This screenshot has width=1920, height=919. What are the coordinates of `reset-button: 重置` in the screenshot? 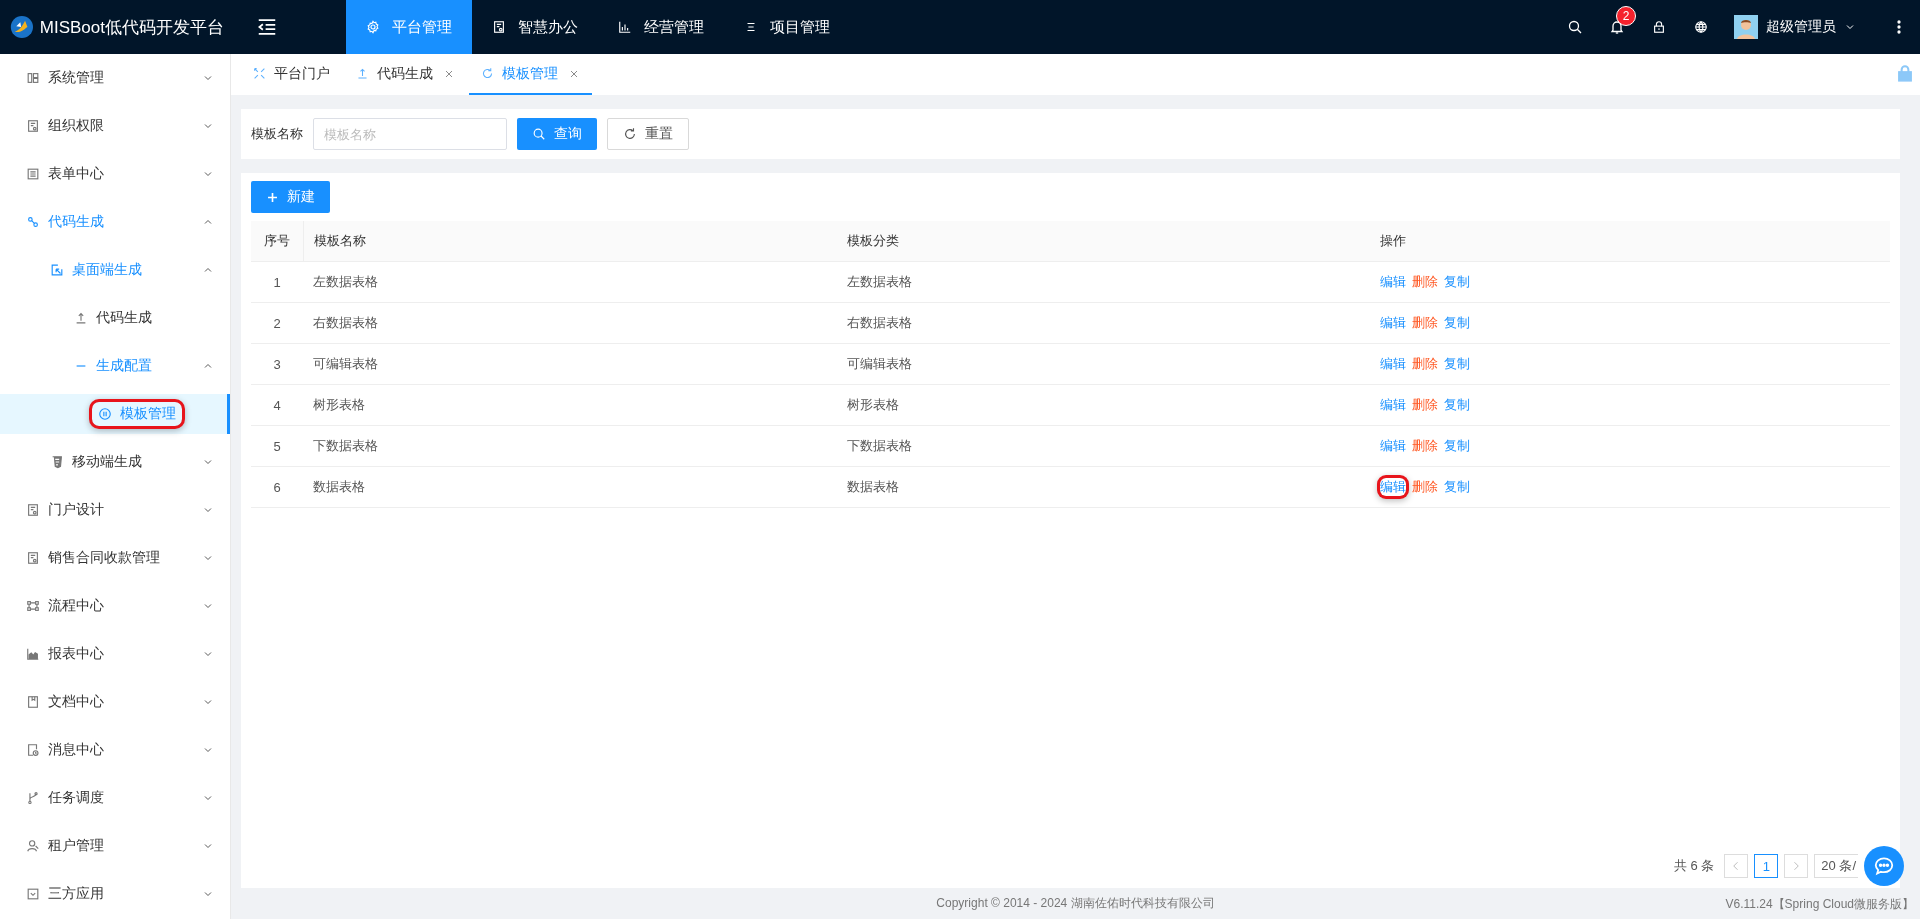 It's located at (648, 134).